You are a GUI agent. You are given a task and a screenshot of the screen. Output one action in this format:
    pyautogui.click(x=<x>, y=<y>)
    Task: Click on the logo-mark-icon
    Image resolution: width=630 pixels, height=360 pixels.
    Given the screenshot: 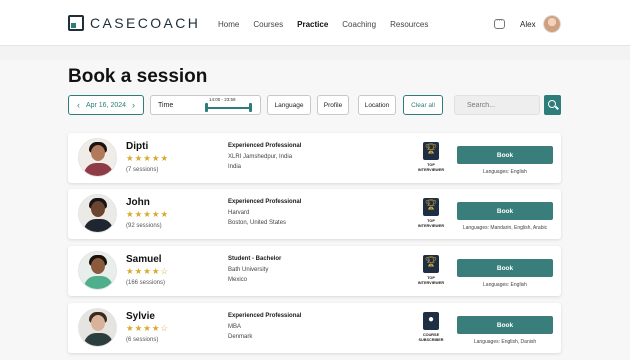 What is the action you would take?
    pyautogui.click(x=76, y=23)
    